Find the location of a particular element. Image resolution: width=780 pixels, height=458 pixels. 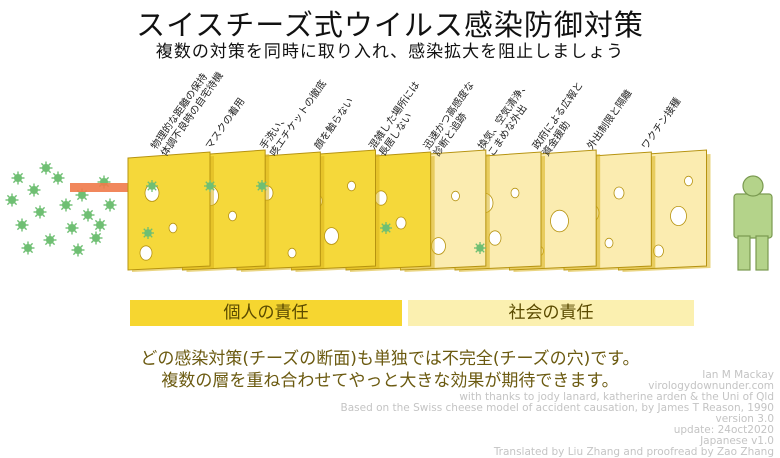

layer-label: ワクチン接種 is located at coordinates (660, 123).